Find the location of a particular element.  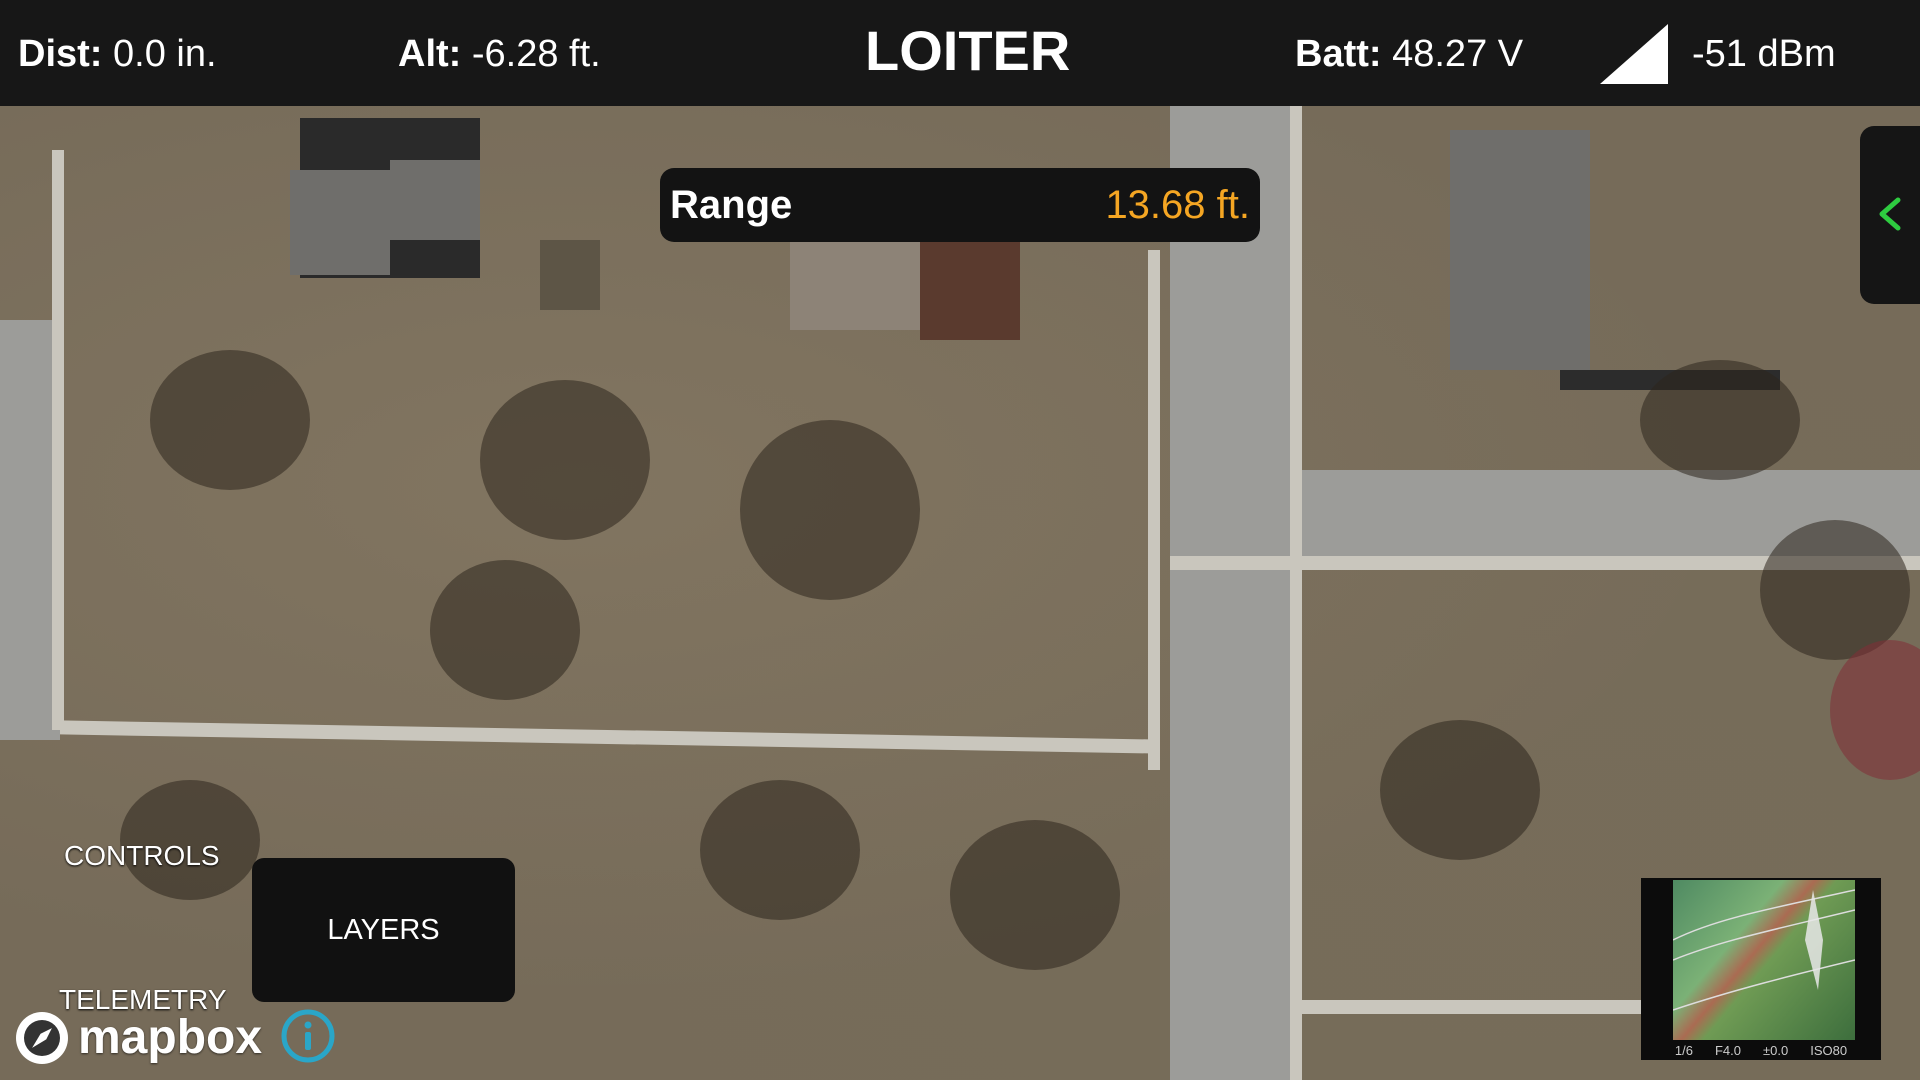

mapbox-wordmark: mapbox is located at coordinates (170, 1037).